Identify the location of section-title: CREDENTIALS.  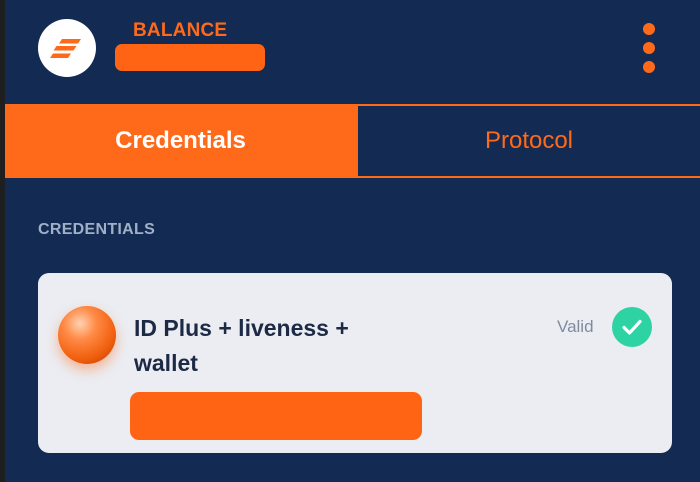
(97, 229).